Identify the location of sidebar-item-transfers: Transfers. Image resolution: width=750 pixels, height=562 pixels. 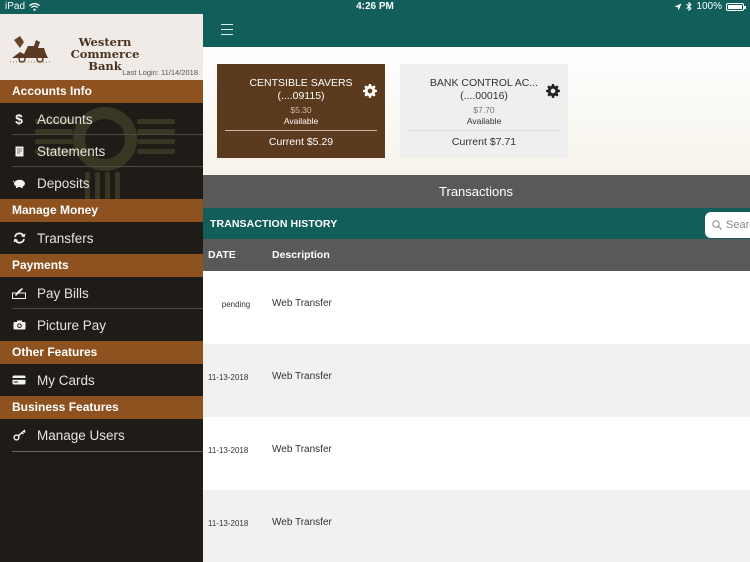
(101, 238).